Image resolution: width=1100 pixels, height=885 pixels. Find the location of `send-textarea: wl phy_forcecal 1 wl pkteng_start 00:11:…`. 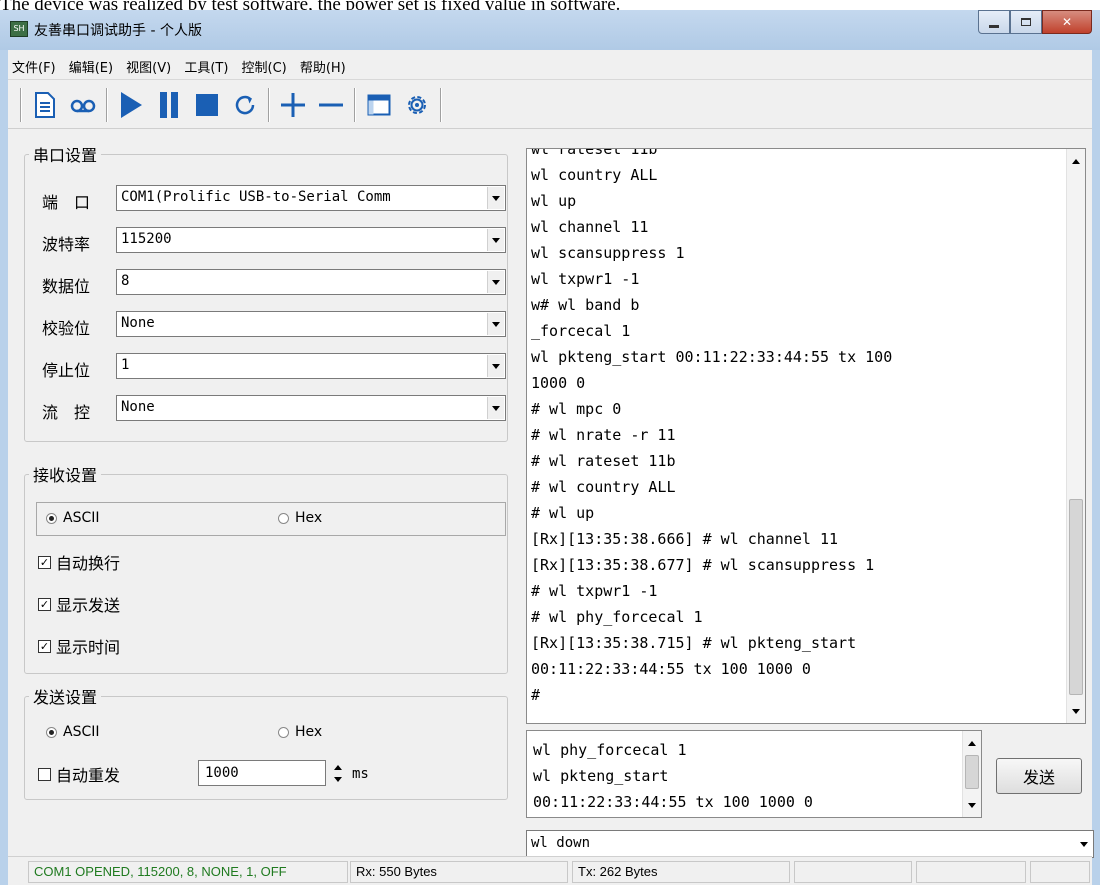

send-textarea: wl phy_forcecal 1 wl pkteng_start 00:11:… is located at coordinates (754, 774).